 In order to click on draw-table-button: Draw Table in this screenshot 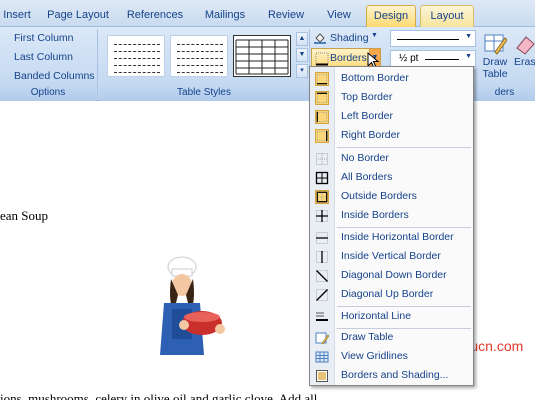, I will do `click(495, 58)`.